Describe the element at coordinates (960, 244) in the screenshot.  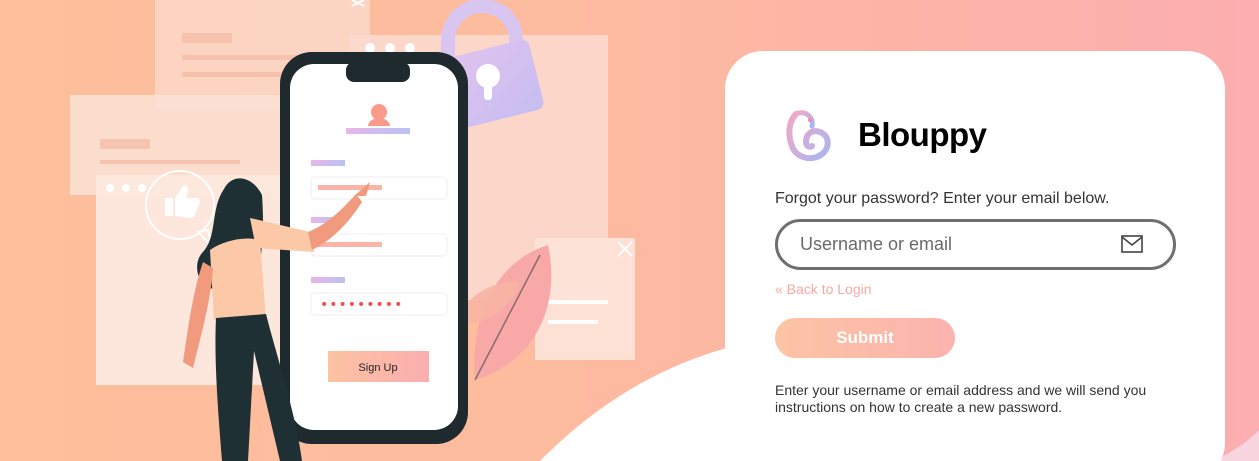
I see `username-email-input` at that location.